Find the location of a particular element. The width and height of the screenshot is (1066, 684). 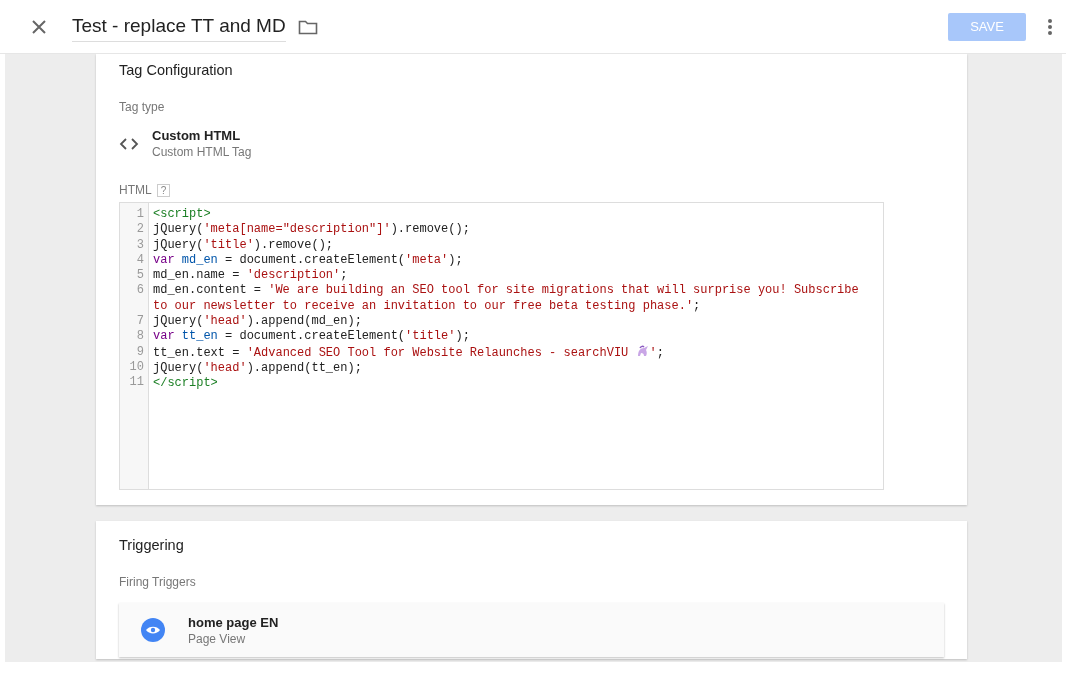

unicorn-icon is located at coordinates (642, 350).